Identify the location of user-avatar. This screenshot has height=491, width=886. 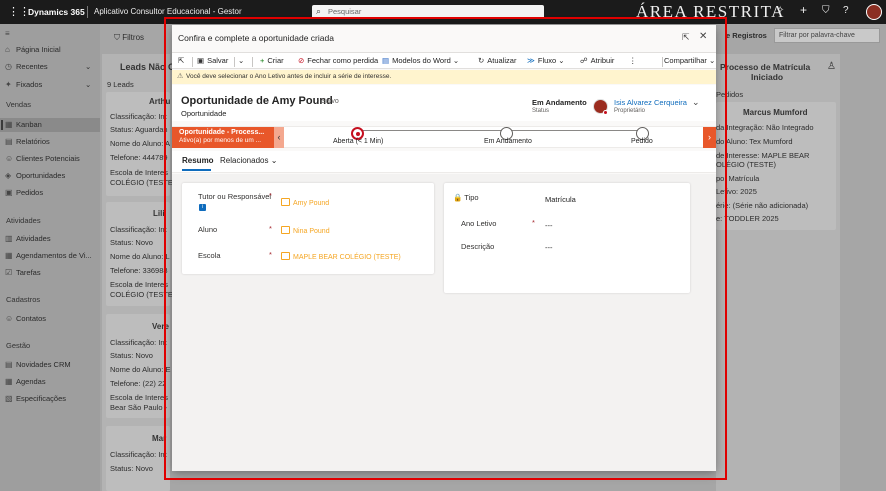
(874, 12).